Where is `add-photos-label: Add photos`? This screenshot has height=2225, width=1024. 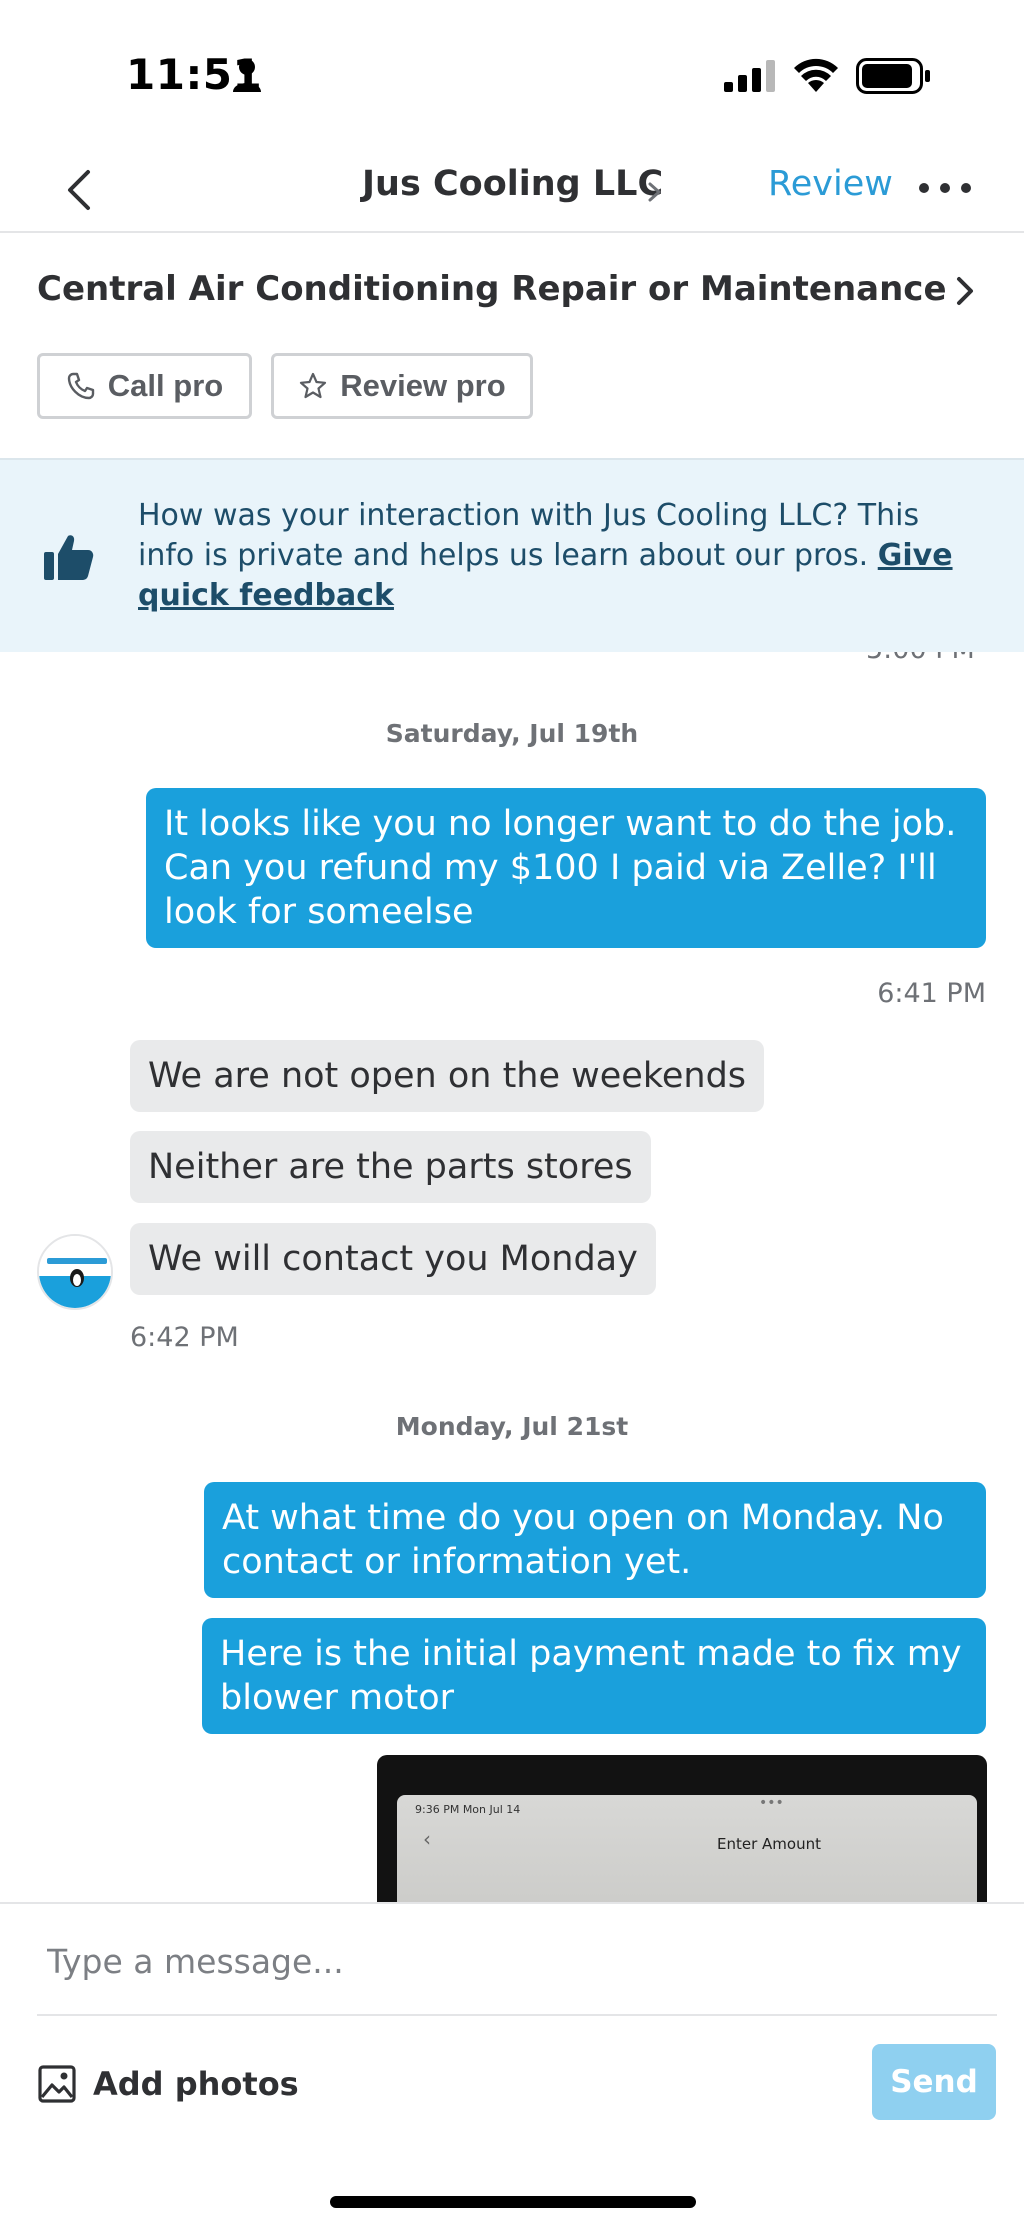
add-photos-label: Add photos is located at coordinates (196, 2084).